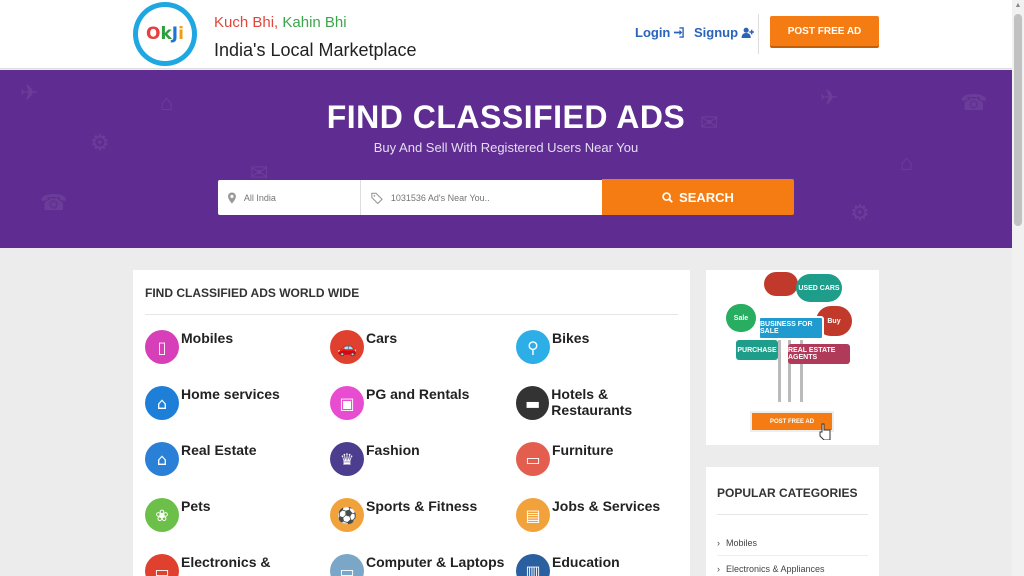  I want to click on hotel-icon: ▬, so click(533, 403).